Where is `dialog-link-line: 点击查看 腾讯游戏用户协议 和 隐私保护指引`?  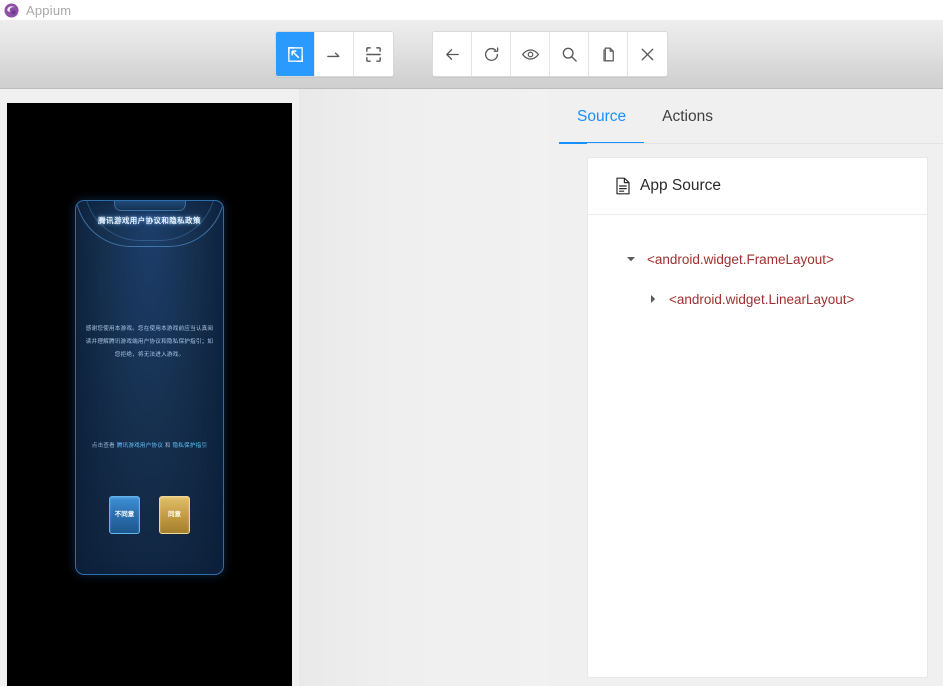
dialog-link-line: 点击查看 腾讯游戏用户协议 和 隐私保护指引 is located at coordinates (149, 445).